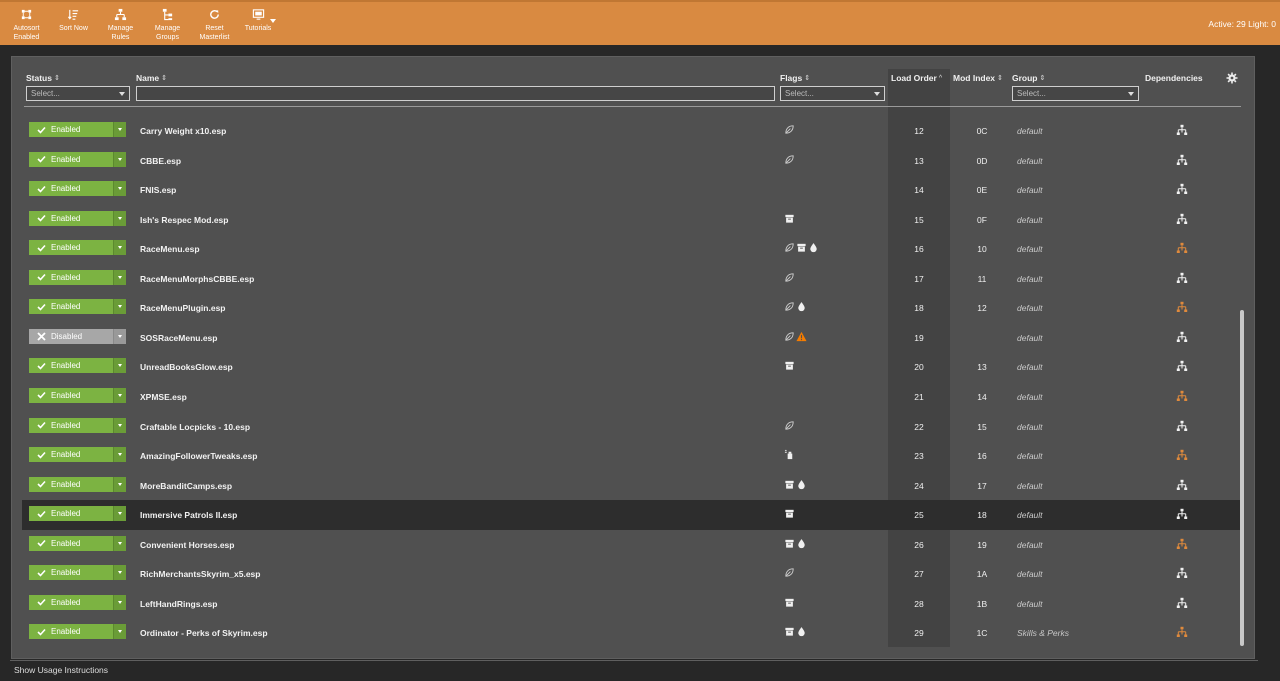 Image resolution: width=1280 pixels, height=681 pixels. Describe the element at coordinates (631, 220) in the screenshot. I see `table-row: Enabled Ish's Respec Mod.esp 15 0F default` at that location.